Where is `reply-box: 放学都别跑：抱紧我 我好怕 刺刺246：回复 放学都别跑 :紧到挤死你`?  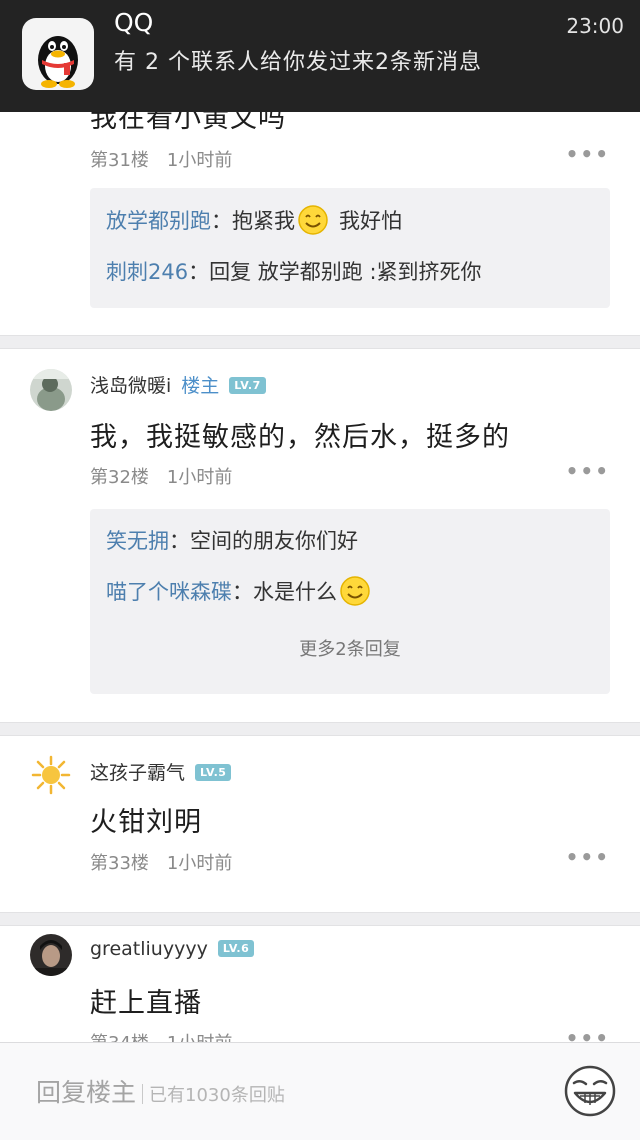 reply-box: 放学都别跑：抱紧我 我好怕 刺刺246：回复 放学都别跑 :紧到挤死你 is located at coordinates (350, 248).